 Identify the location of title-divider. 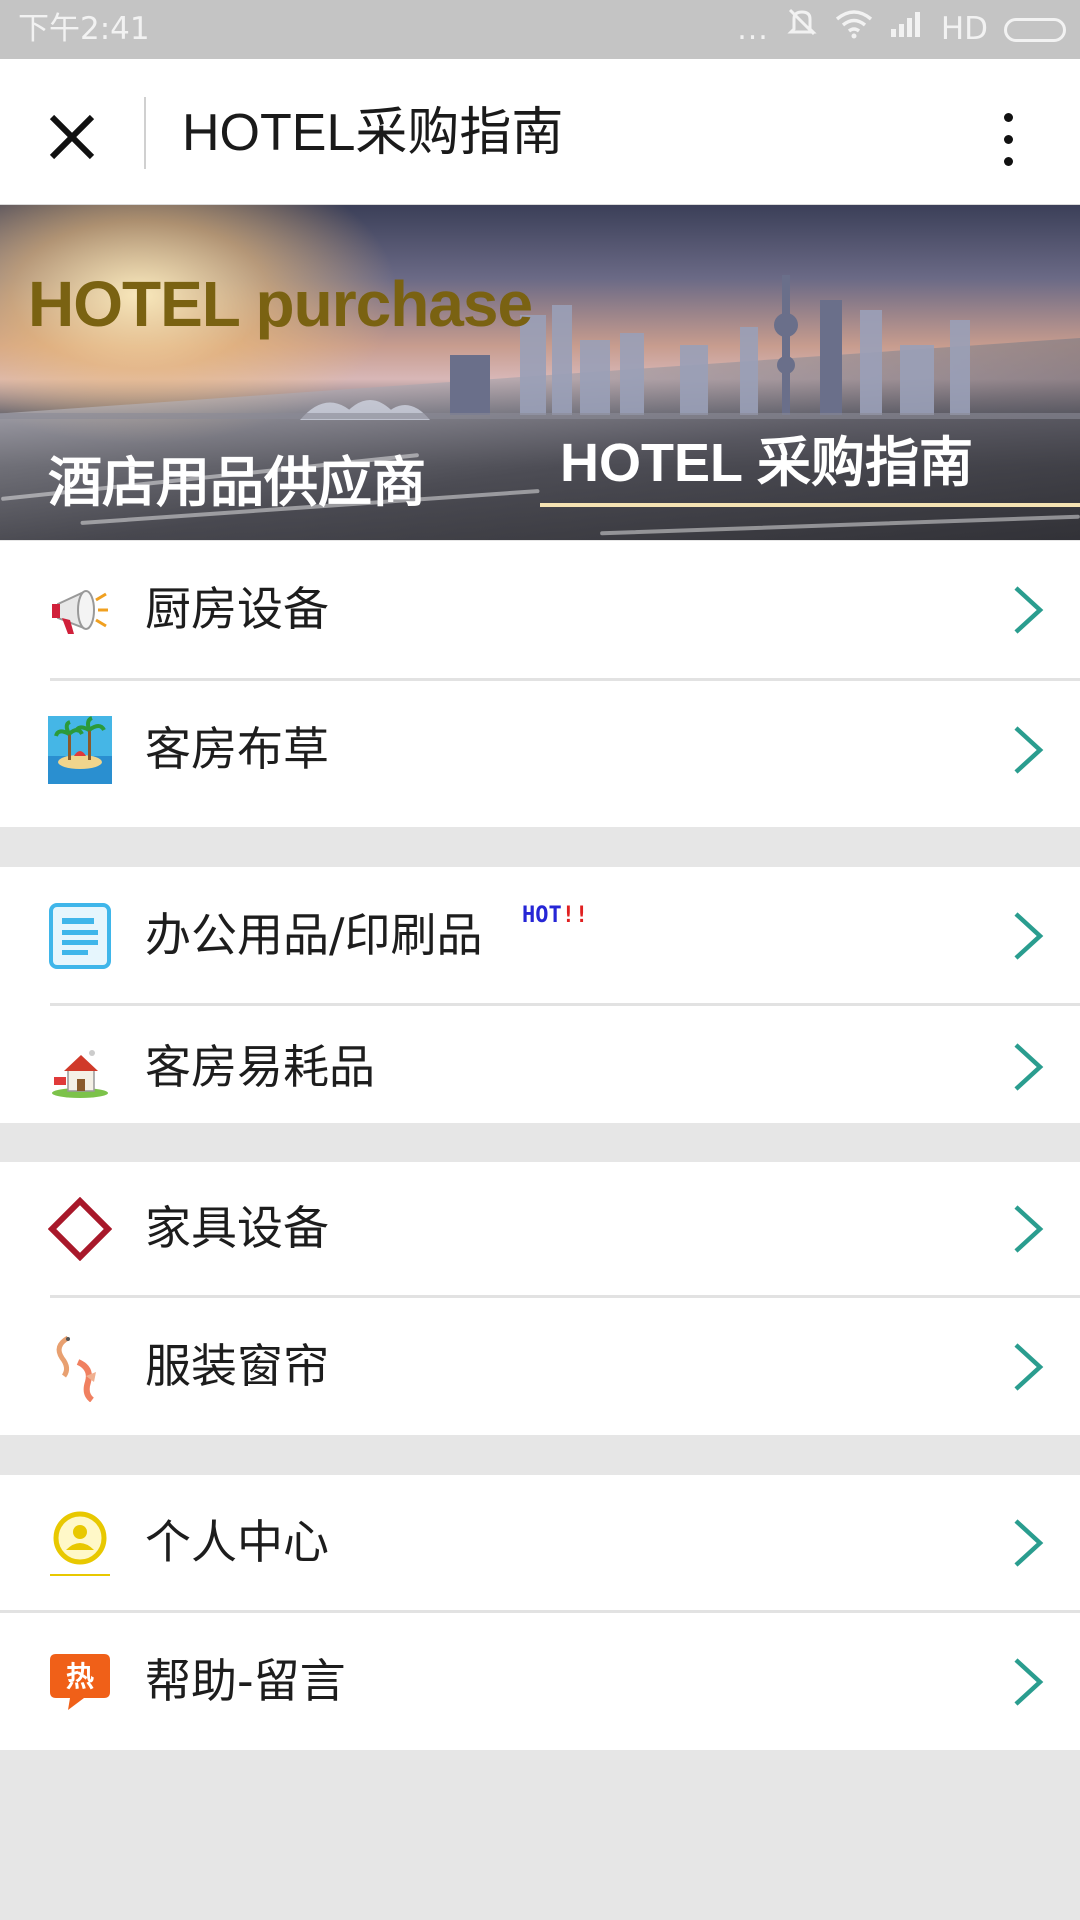
(145, 133).